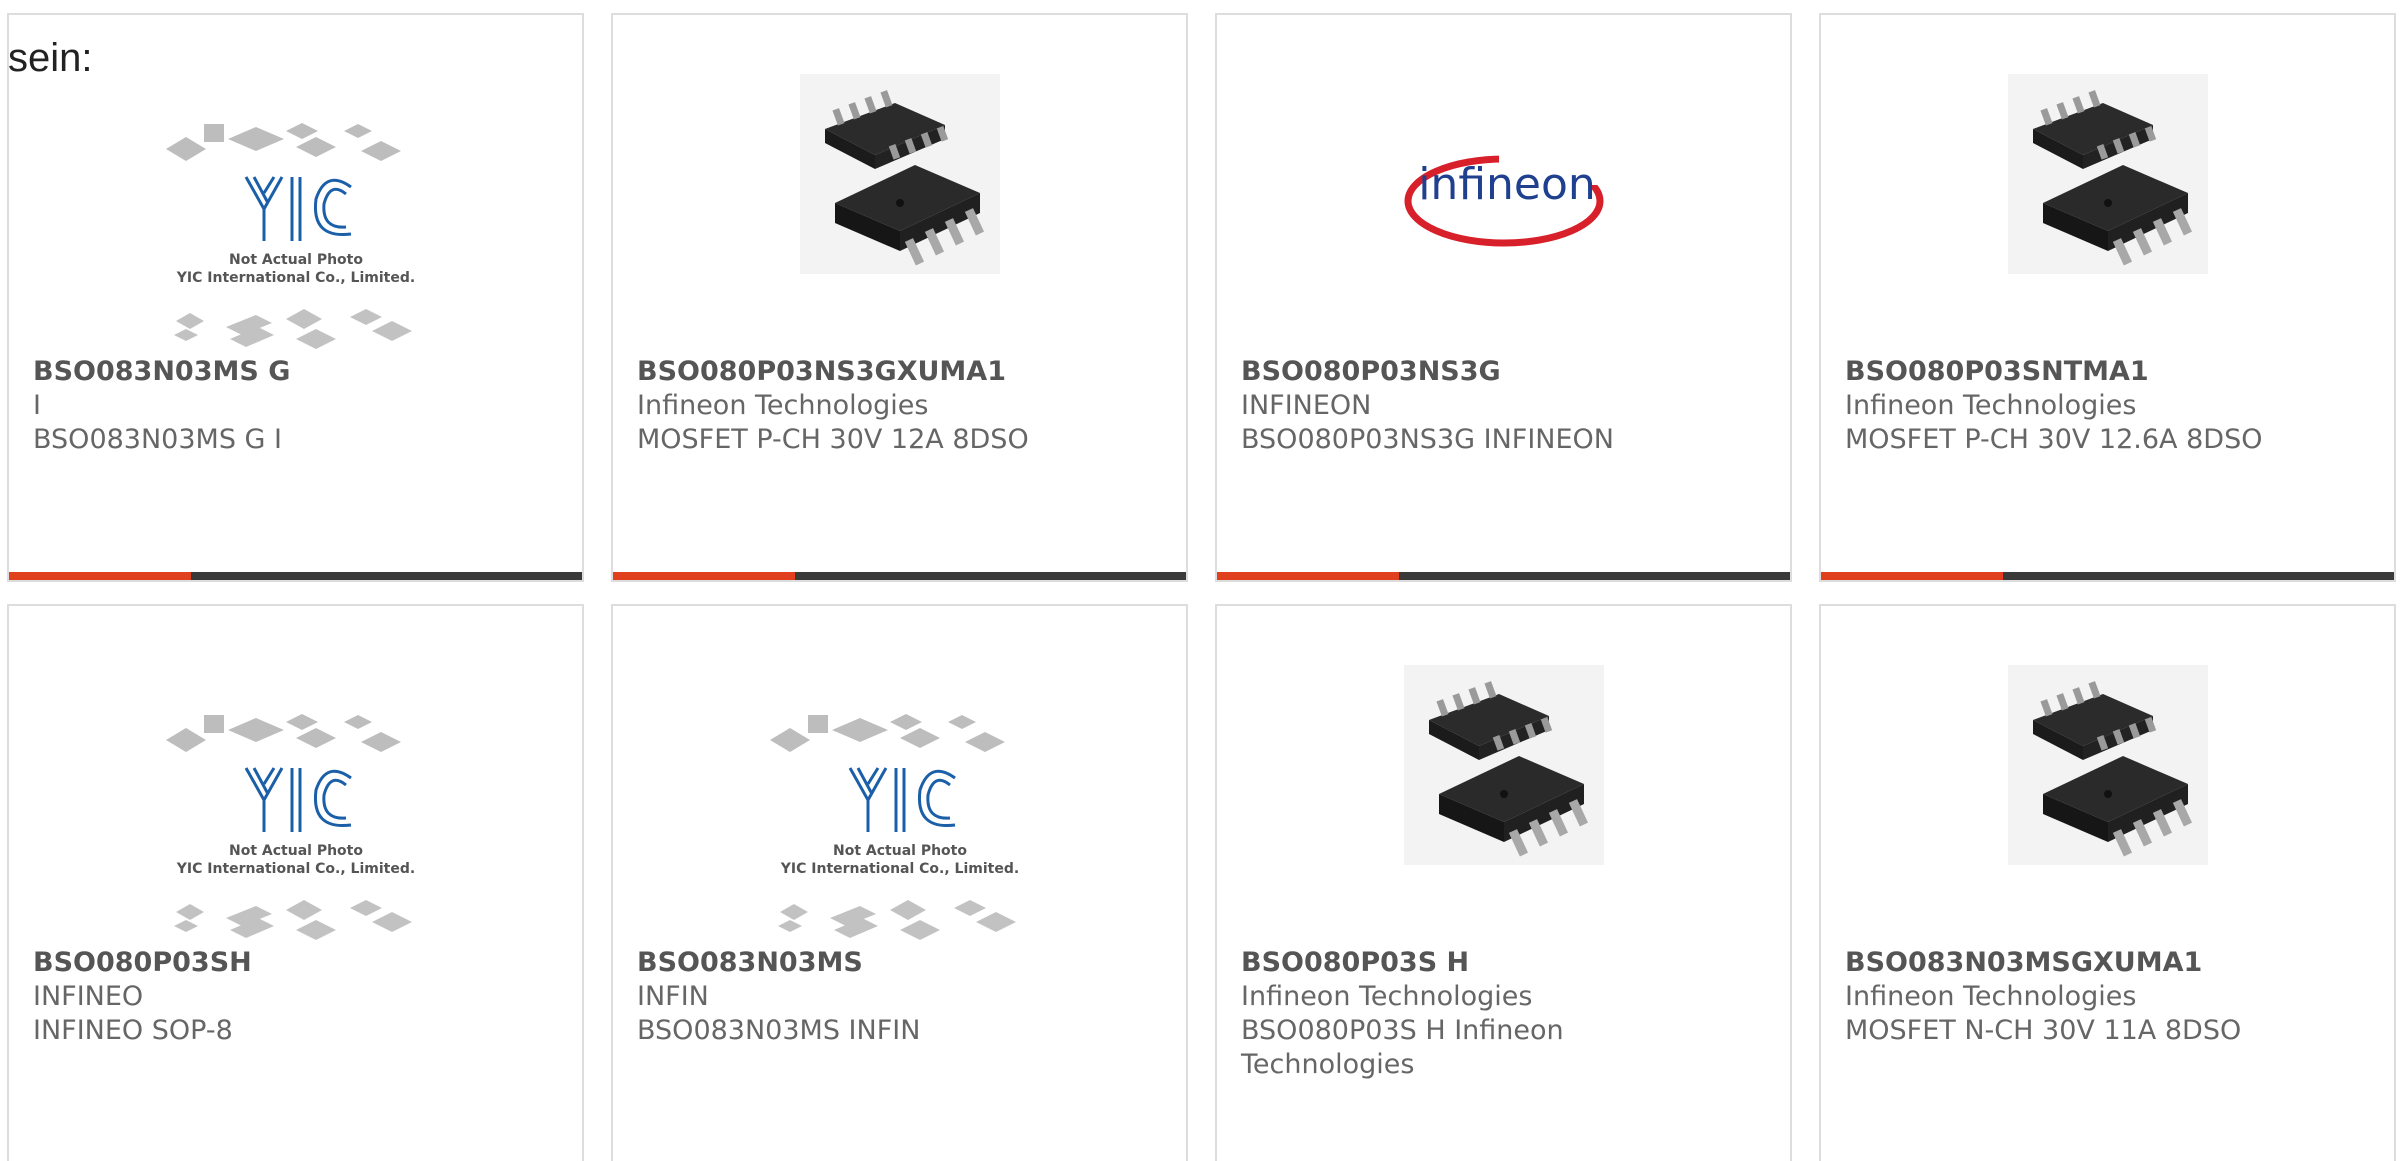  What do you see at coordinates (673, 996) in the screenshot?
I see `manufacturer-label: INFIN` at bounding box center [673, 996].